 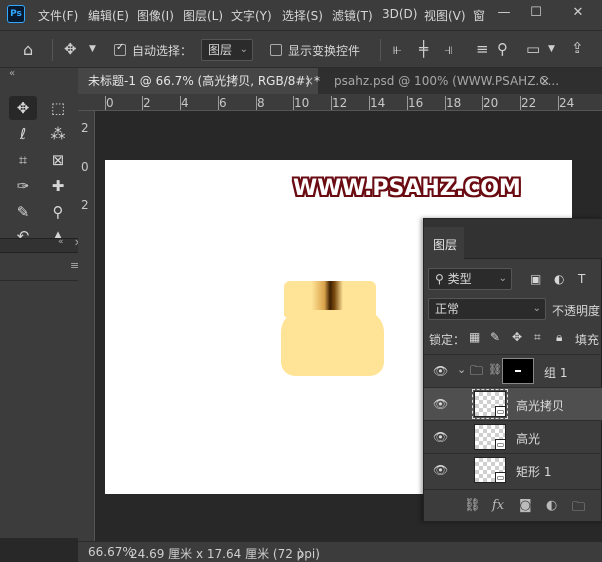 I want to click on distribute-icon: ≡, so click(x=482, y=49).